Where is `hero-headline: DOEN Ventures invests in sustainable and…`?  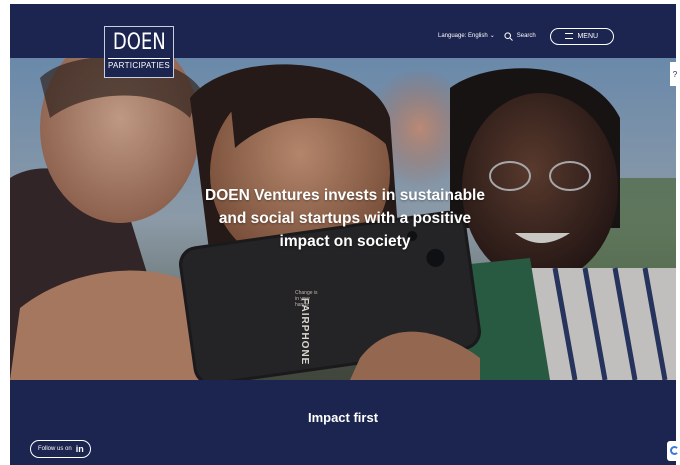
hero-headline: DOEN Ventures invests in sustainable and… is located at coordinates (345, 218).